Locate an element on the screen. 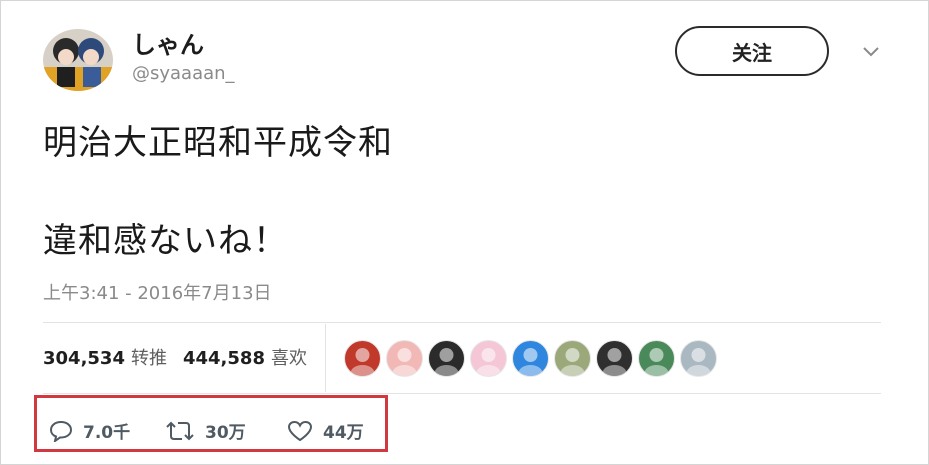 Image resolution: width=929 pixels, height=465 pixels. divider-bottom is located at coordinates (462, 393).